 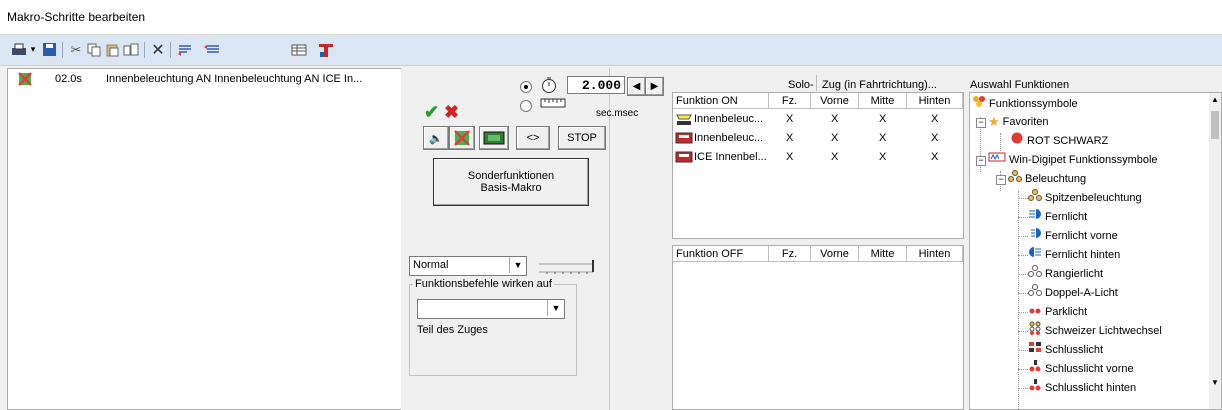 I want to click on dropdown-arrow-icon: ▾, so click(x=33, y=49).